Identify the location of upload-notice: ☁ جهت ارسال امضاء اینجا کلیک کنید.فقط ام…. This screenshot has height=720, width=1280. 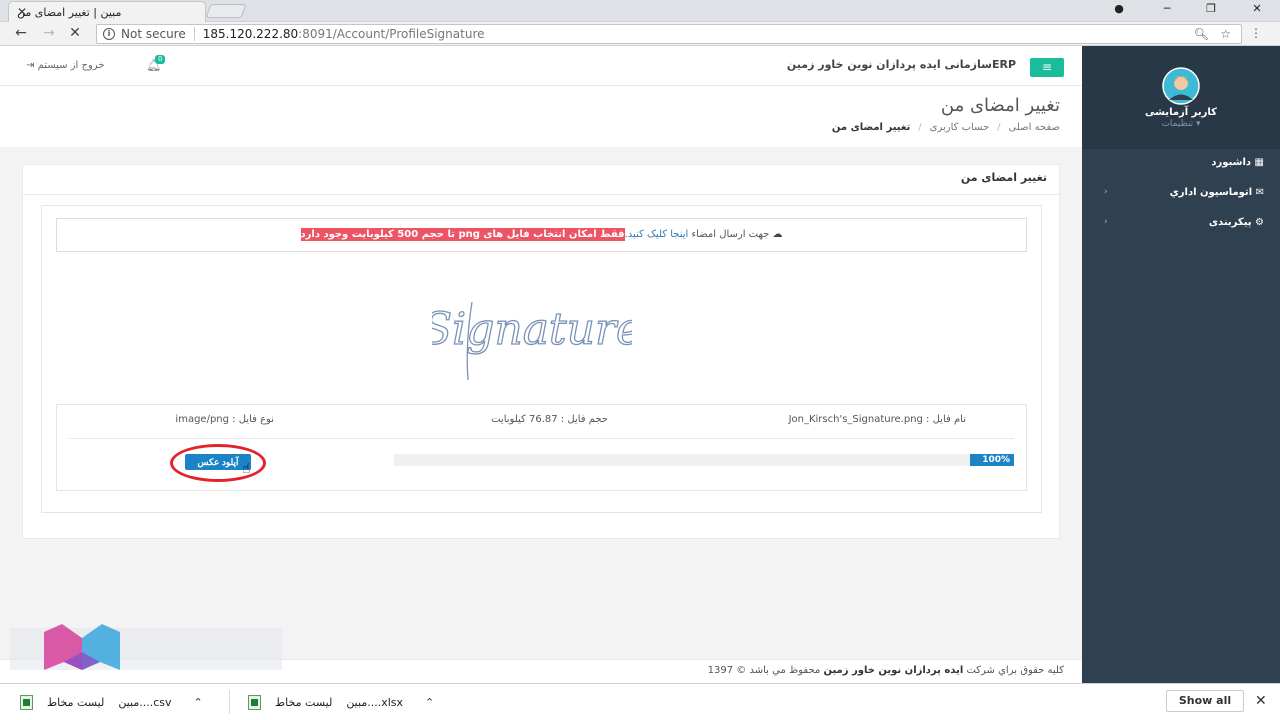
(541, 235).